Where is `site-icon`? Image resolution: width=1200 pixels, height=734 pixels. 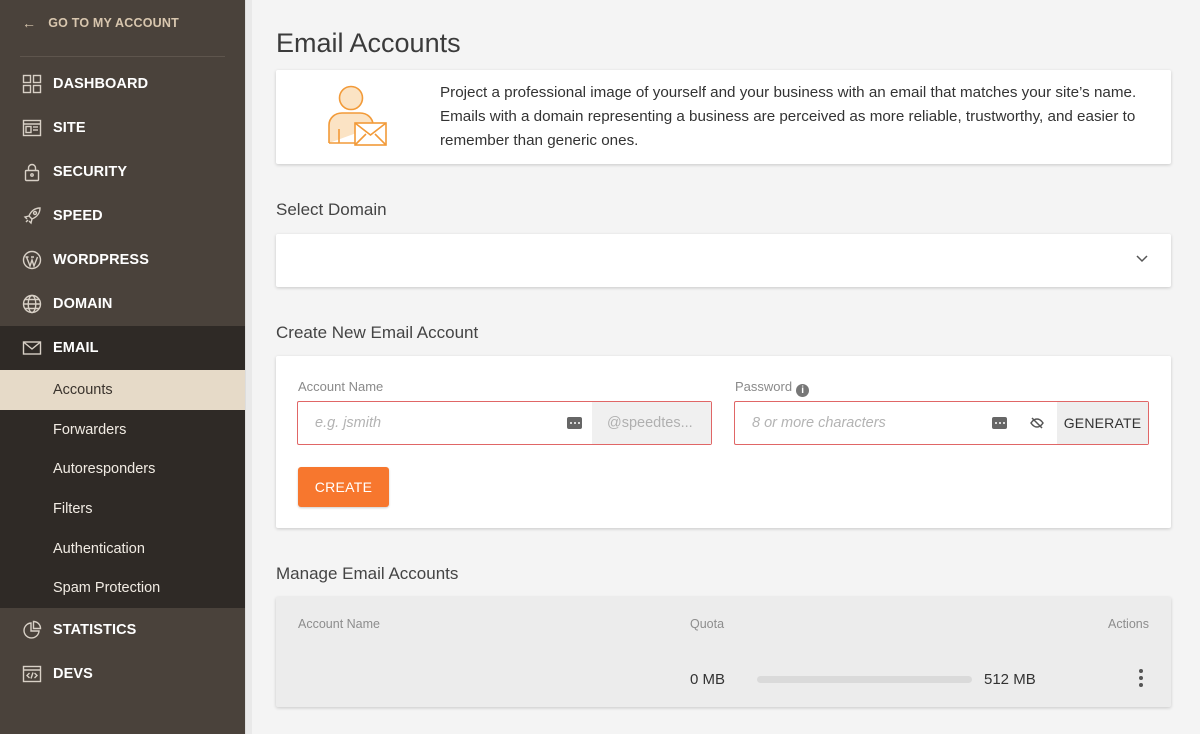
site-icon is located at coordinates (32, 128).